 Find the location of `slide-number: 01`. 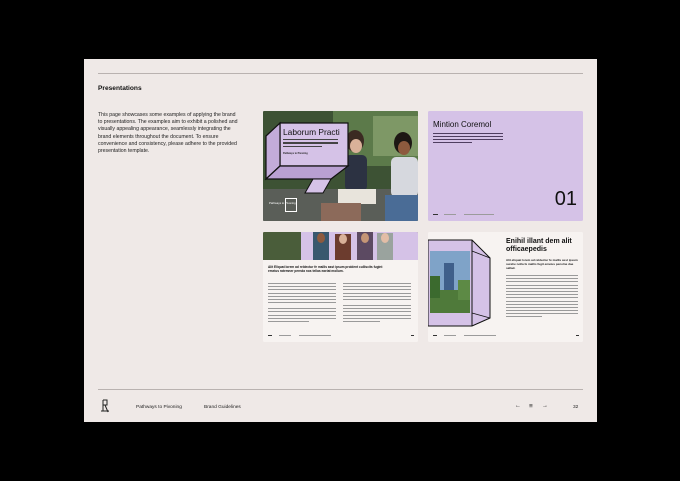

slide-number: 01 is located at coordinates (565, 199).